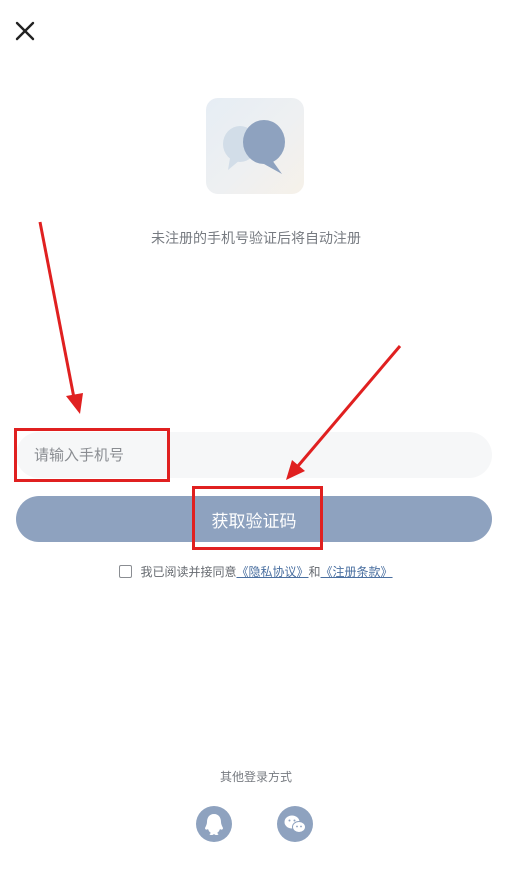 The width and height of the screenshot is (512, 896). I want to click on app-logo, so click(255, 146).